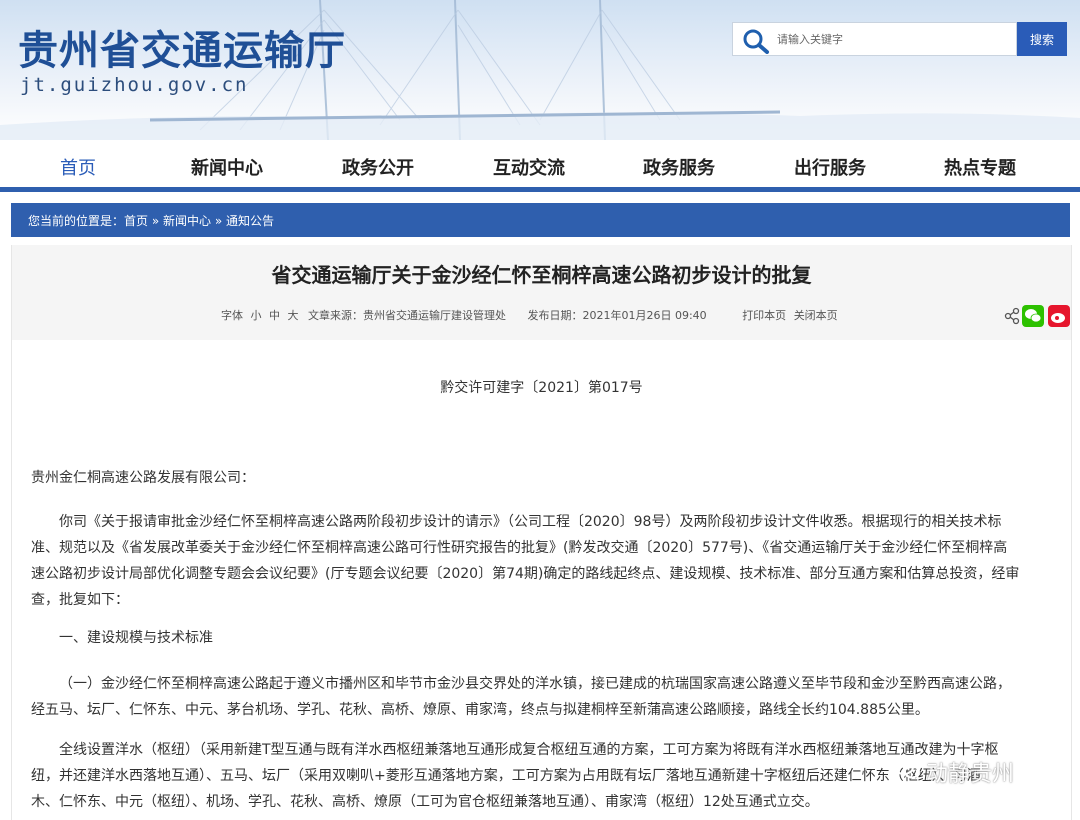  Describe the element at coordinates (907, 769) in the screenshot. I see `watermark-chat-icon` at that location.